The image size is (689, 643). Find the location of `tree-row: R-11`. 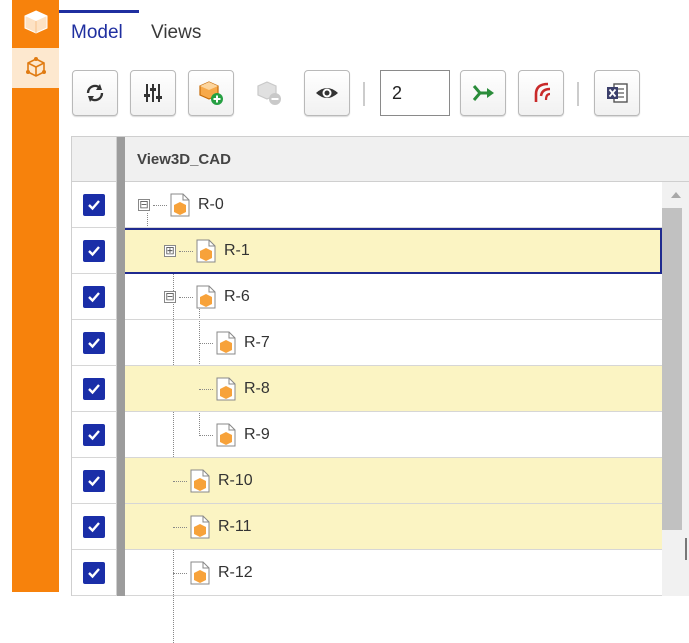

tree-row: R-11 is located at coordinates (367, 527).